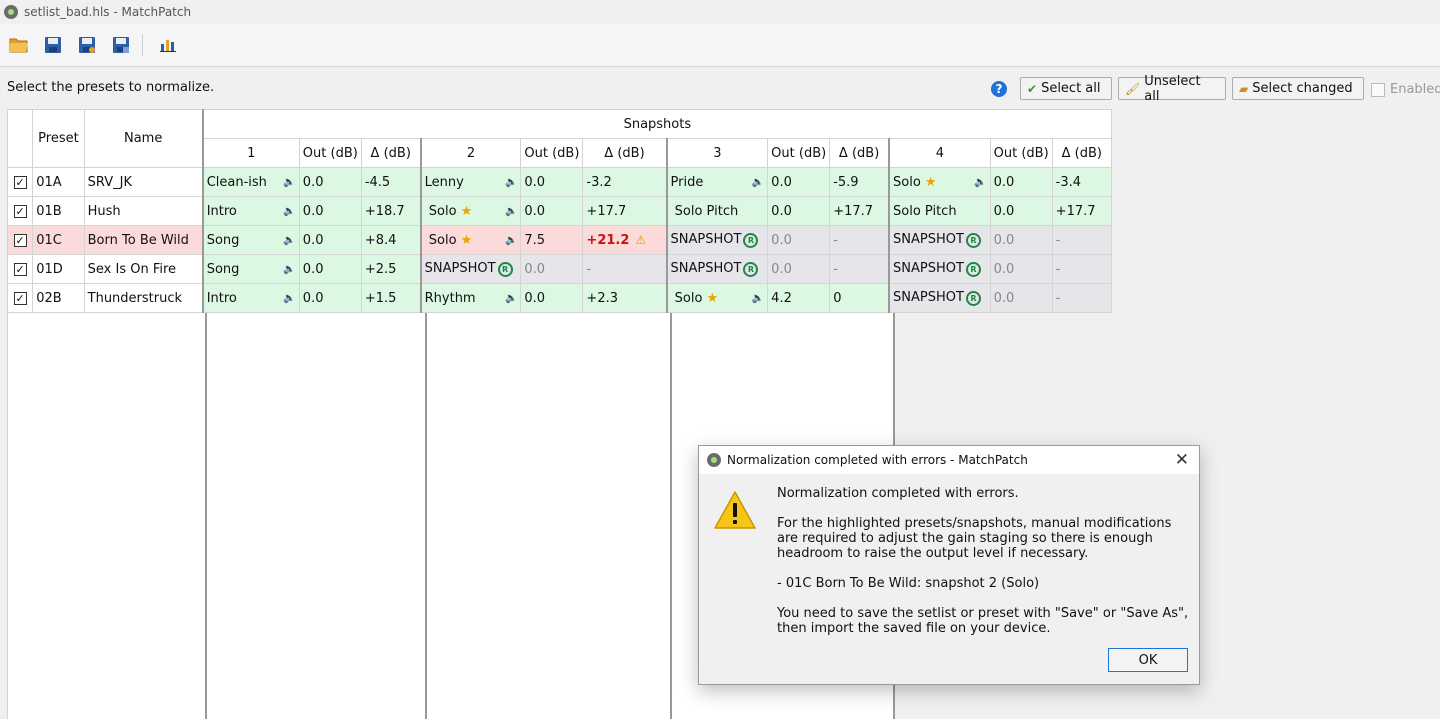 The image size is (1440, 719). Describe the element at coordinates (143, 138) in the screenshot. I see `name-header: Name` at that location.